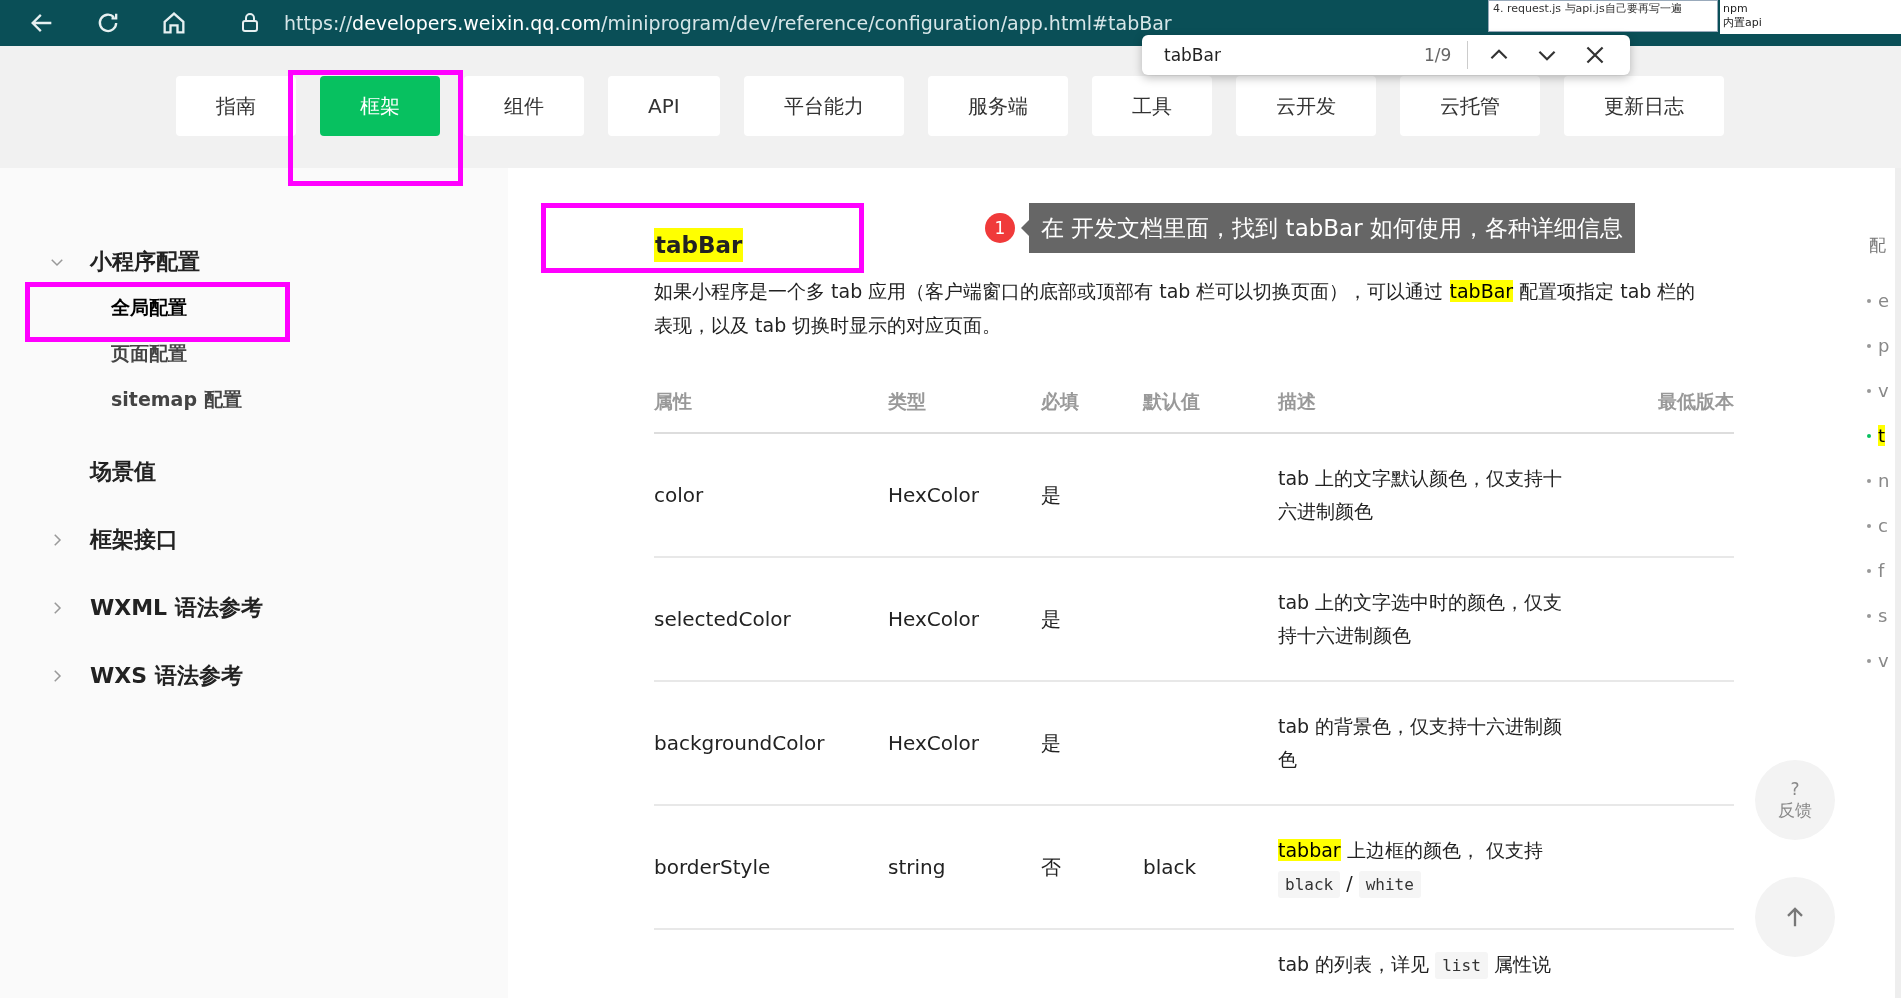 This screenshot has width=1901, height=998. I want to click on nav-tab: 平台能力, so click(823, 106).